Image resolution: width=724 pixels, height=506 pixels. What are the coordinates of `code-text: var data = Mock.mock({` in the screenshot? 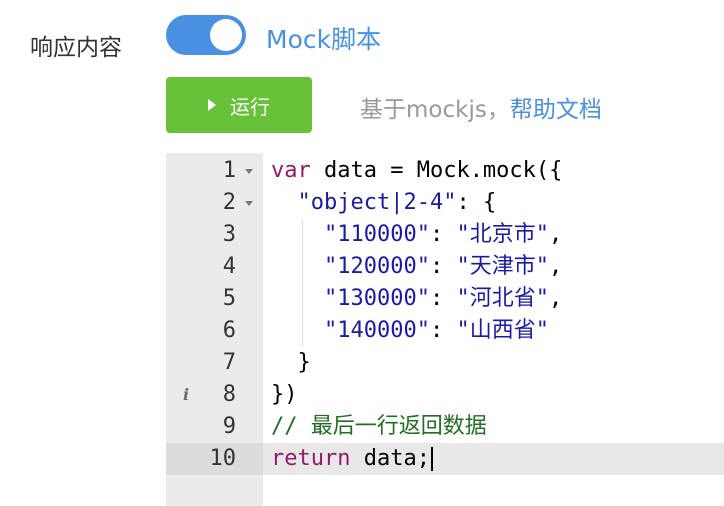 It's located at (493, 171).